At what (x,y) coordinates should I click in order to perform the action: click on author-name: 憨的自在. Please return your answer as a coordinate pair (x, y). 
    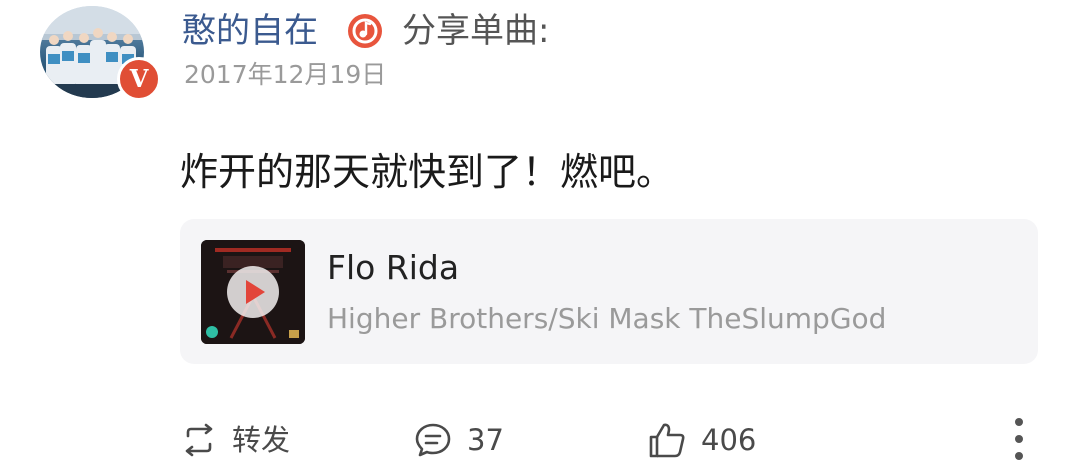
    Looking at the image, I should click on (250, 31).